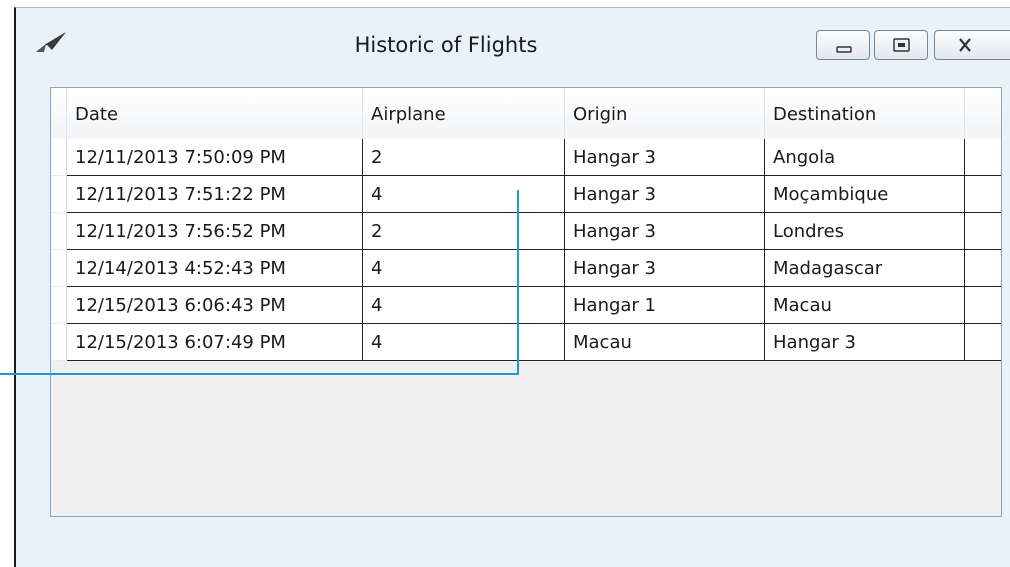  I want to click on table-row: 12/15/2013 6:07:49 PM 4 Macau Hangar 3, so click(526, 342).